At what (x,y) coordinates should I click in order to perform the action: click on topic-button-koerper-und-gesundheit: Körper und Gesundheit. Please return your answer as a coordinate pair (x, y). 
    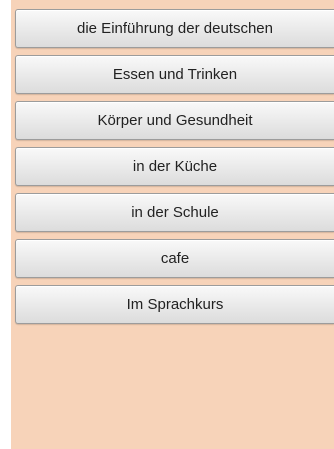
    Looking at the image, I should click on (174, 120).